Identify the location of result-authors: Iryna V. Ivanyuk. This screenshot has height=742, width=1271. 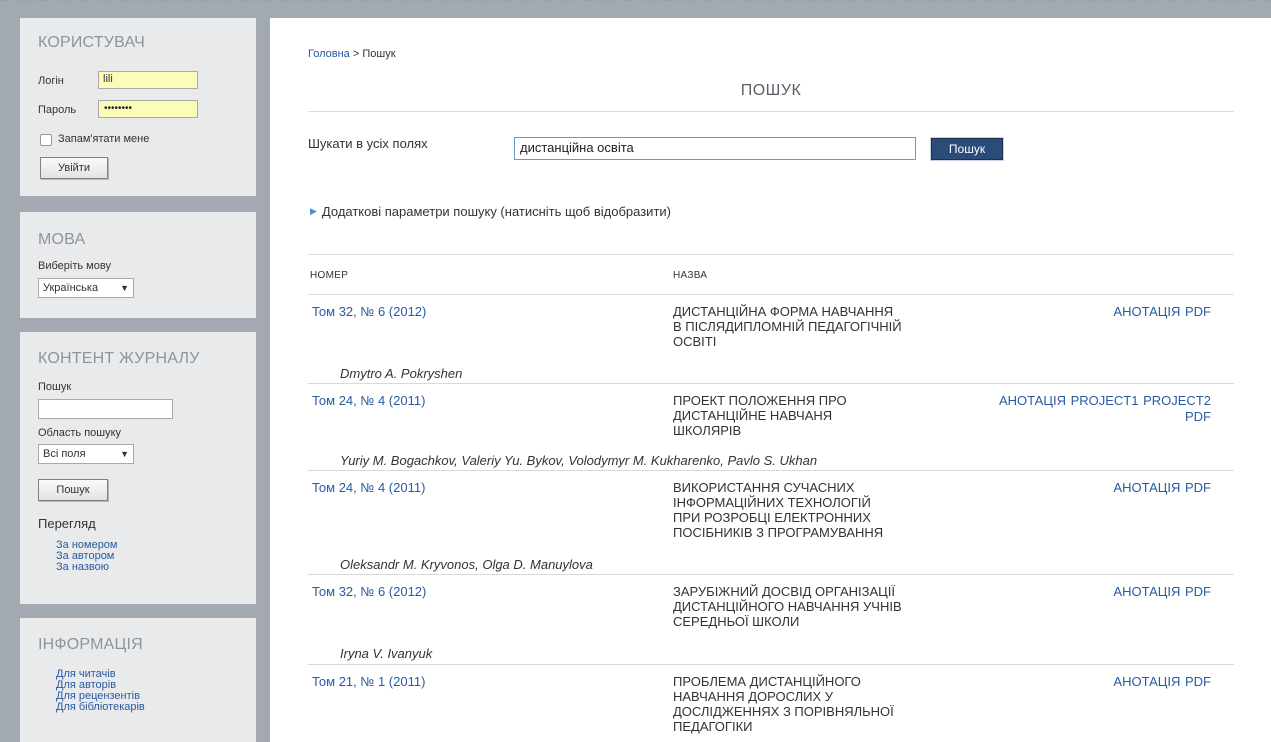
(386, 653).